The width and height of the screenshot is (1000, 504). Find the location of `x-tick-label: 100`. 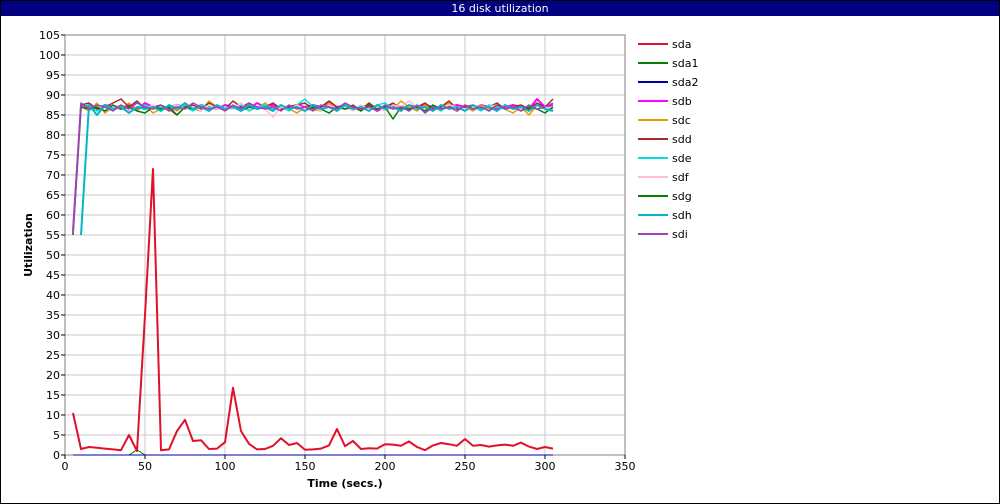

x-tick-label: 100 is located at coordinates (225, 466).